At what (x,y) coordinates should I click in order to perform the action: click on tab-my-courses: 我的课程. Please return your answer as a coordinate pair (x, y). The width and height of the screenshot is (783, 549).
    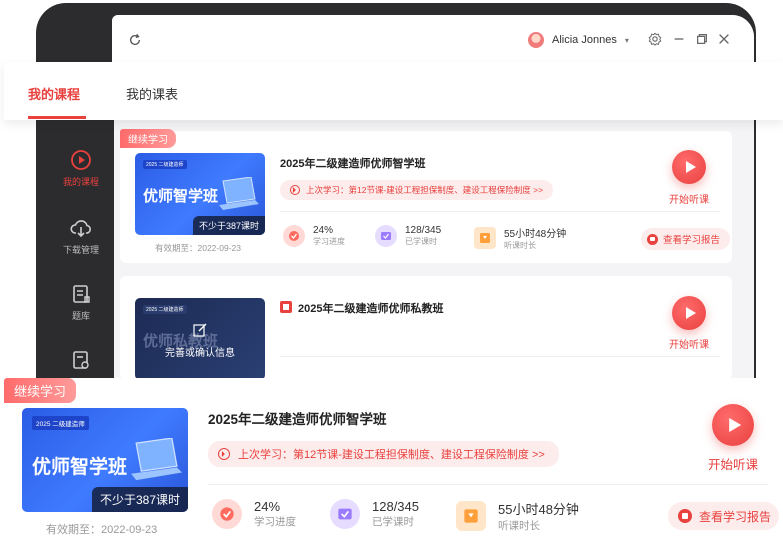
    Looking at the image, I should click on (54, 93).